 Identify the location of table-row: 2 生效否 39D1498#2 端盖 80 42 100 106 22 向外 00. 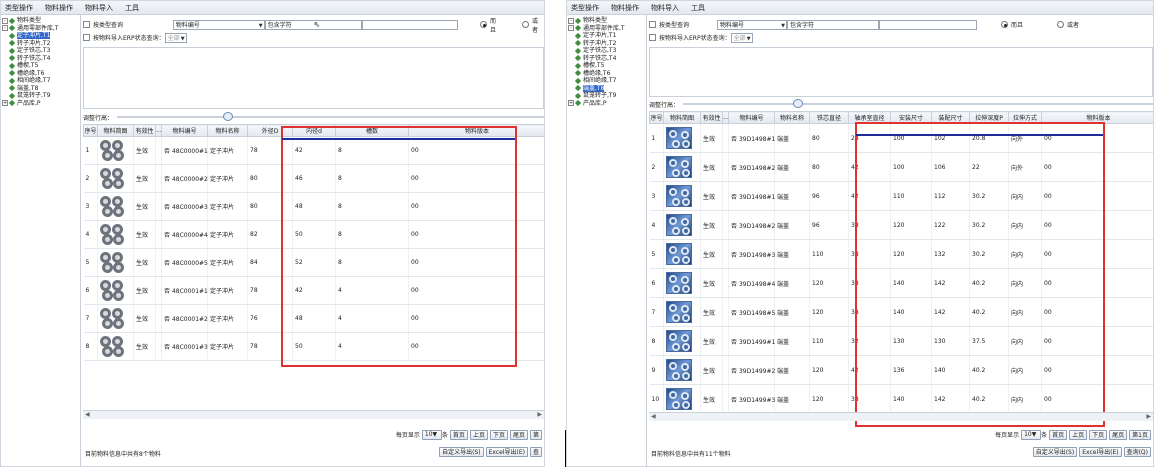
(901, 167).